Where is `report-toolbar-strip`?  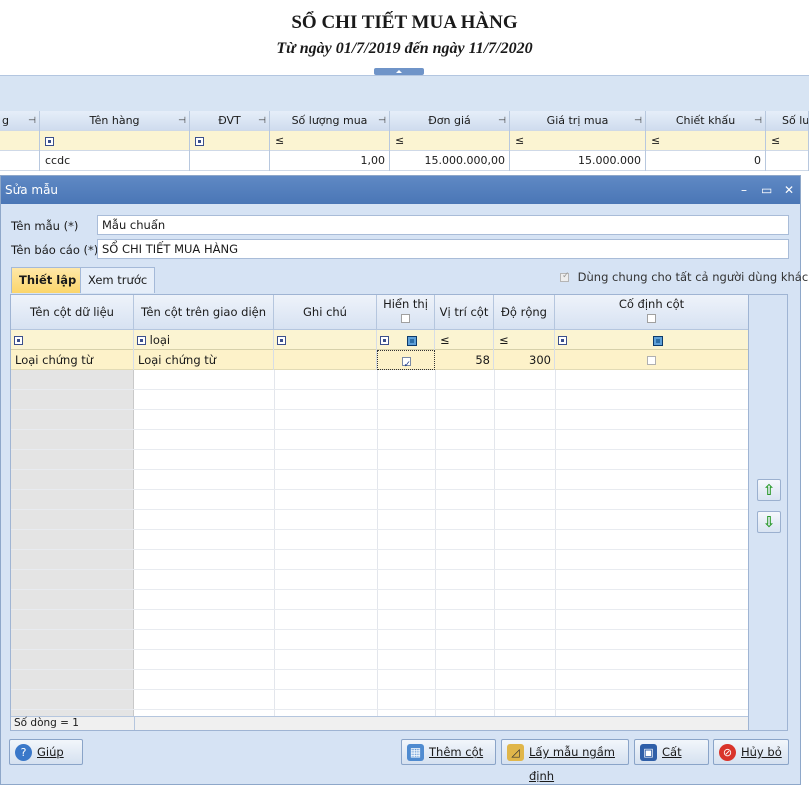 report-toolbar-strip is located at coordinates (404, 93).